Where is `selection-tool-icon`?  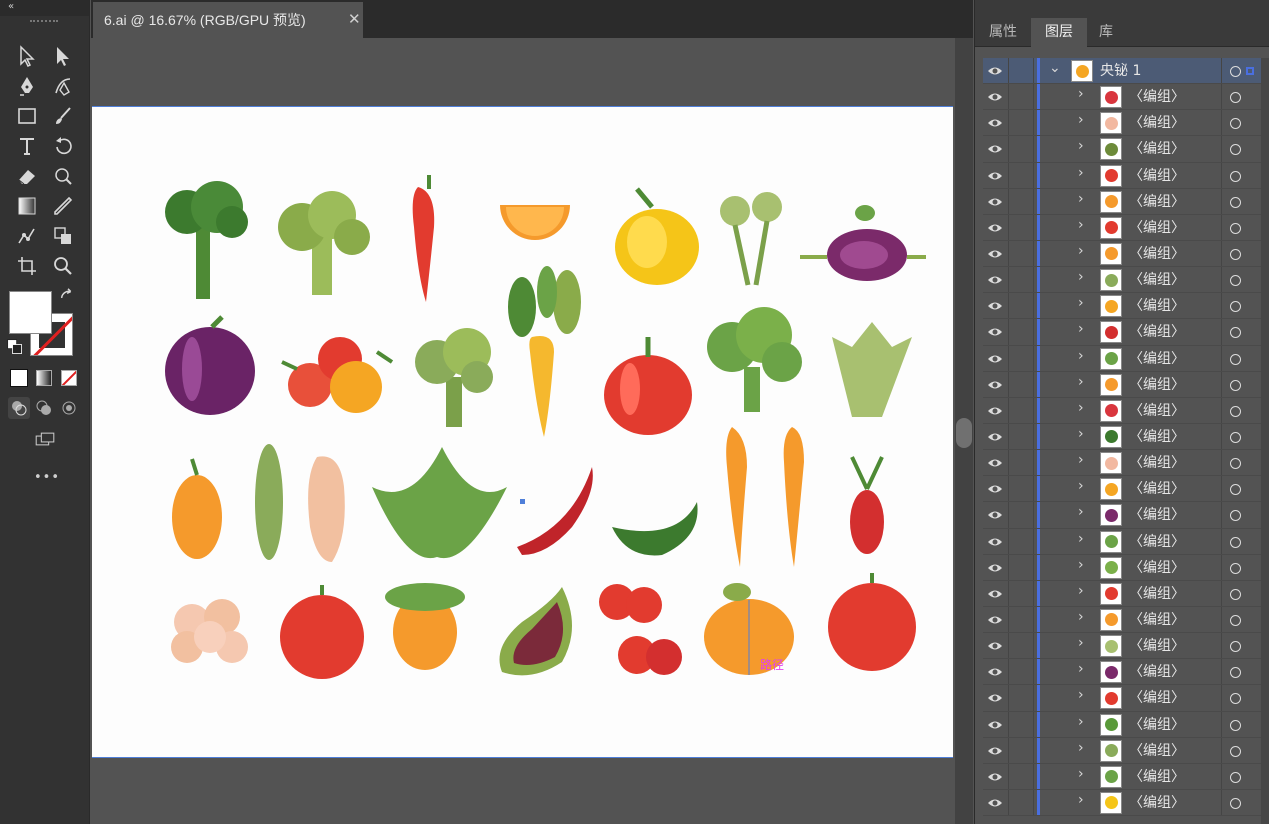
selection-tool-icon is located at coordinates (27, 56).